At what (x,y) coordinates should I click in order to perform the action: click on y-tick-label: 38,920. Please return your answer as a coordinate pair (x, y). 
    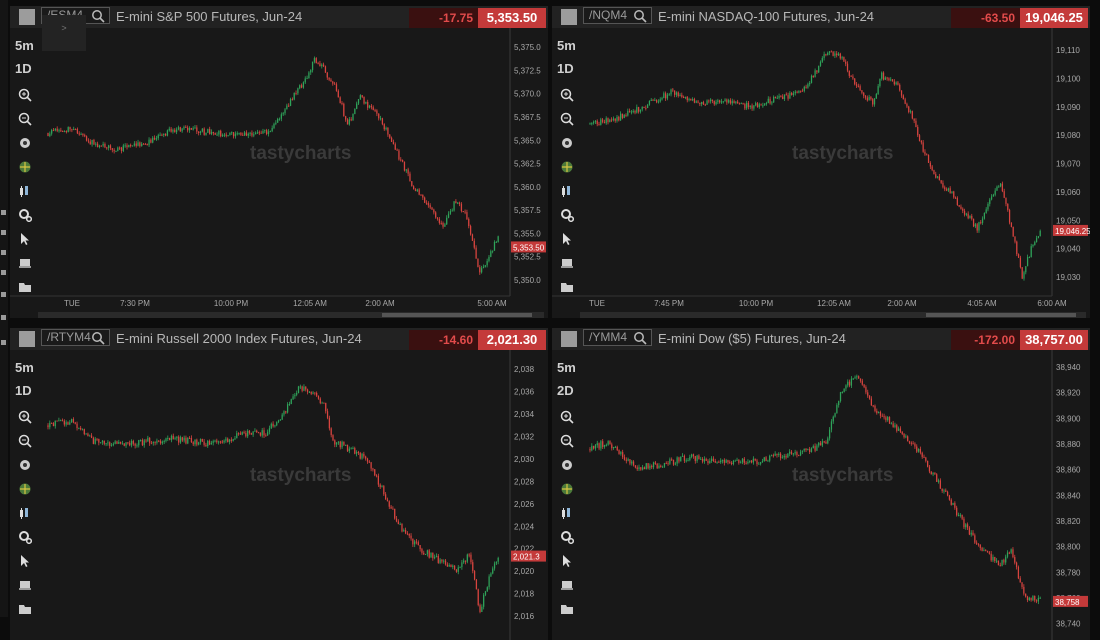
    Looking at the image, I should click on (1068, 393).